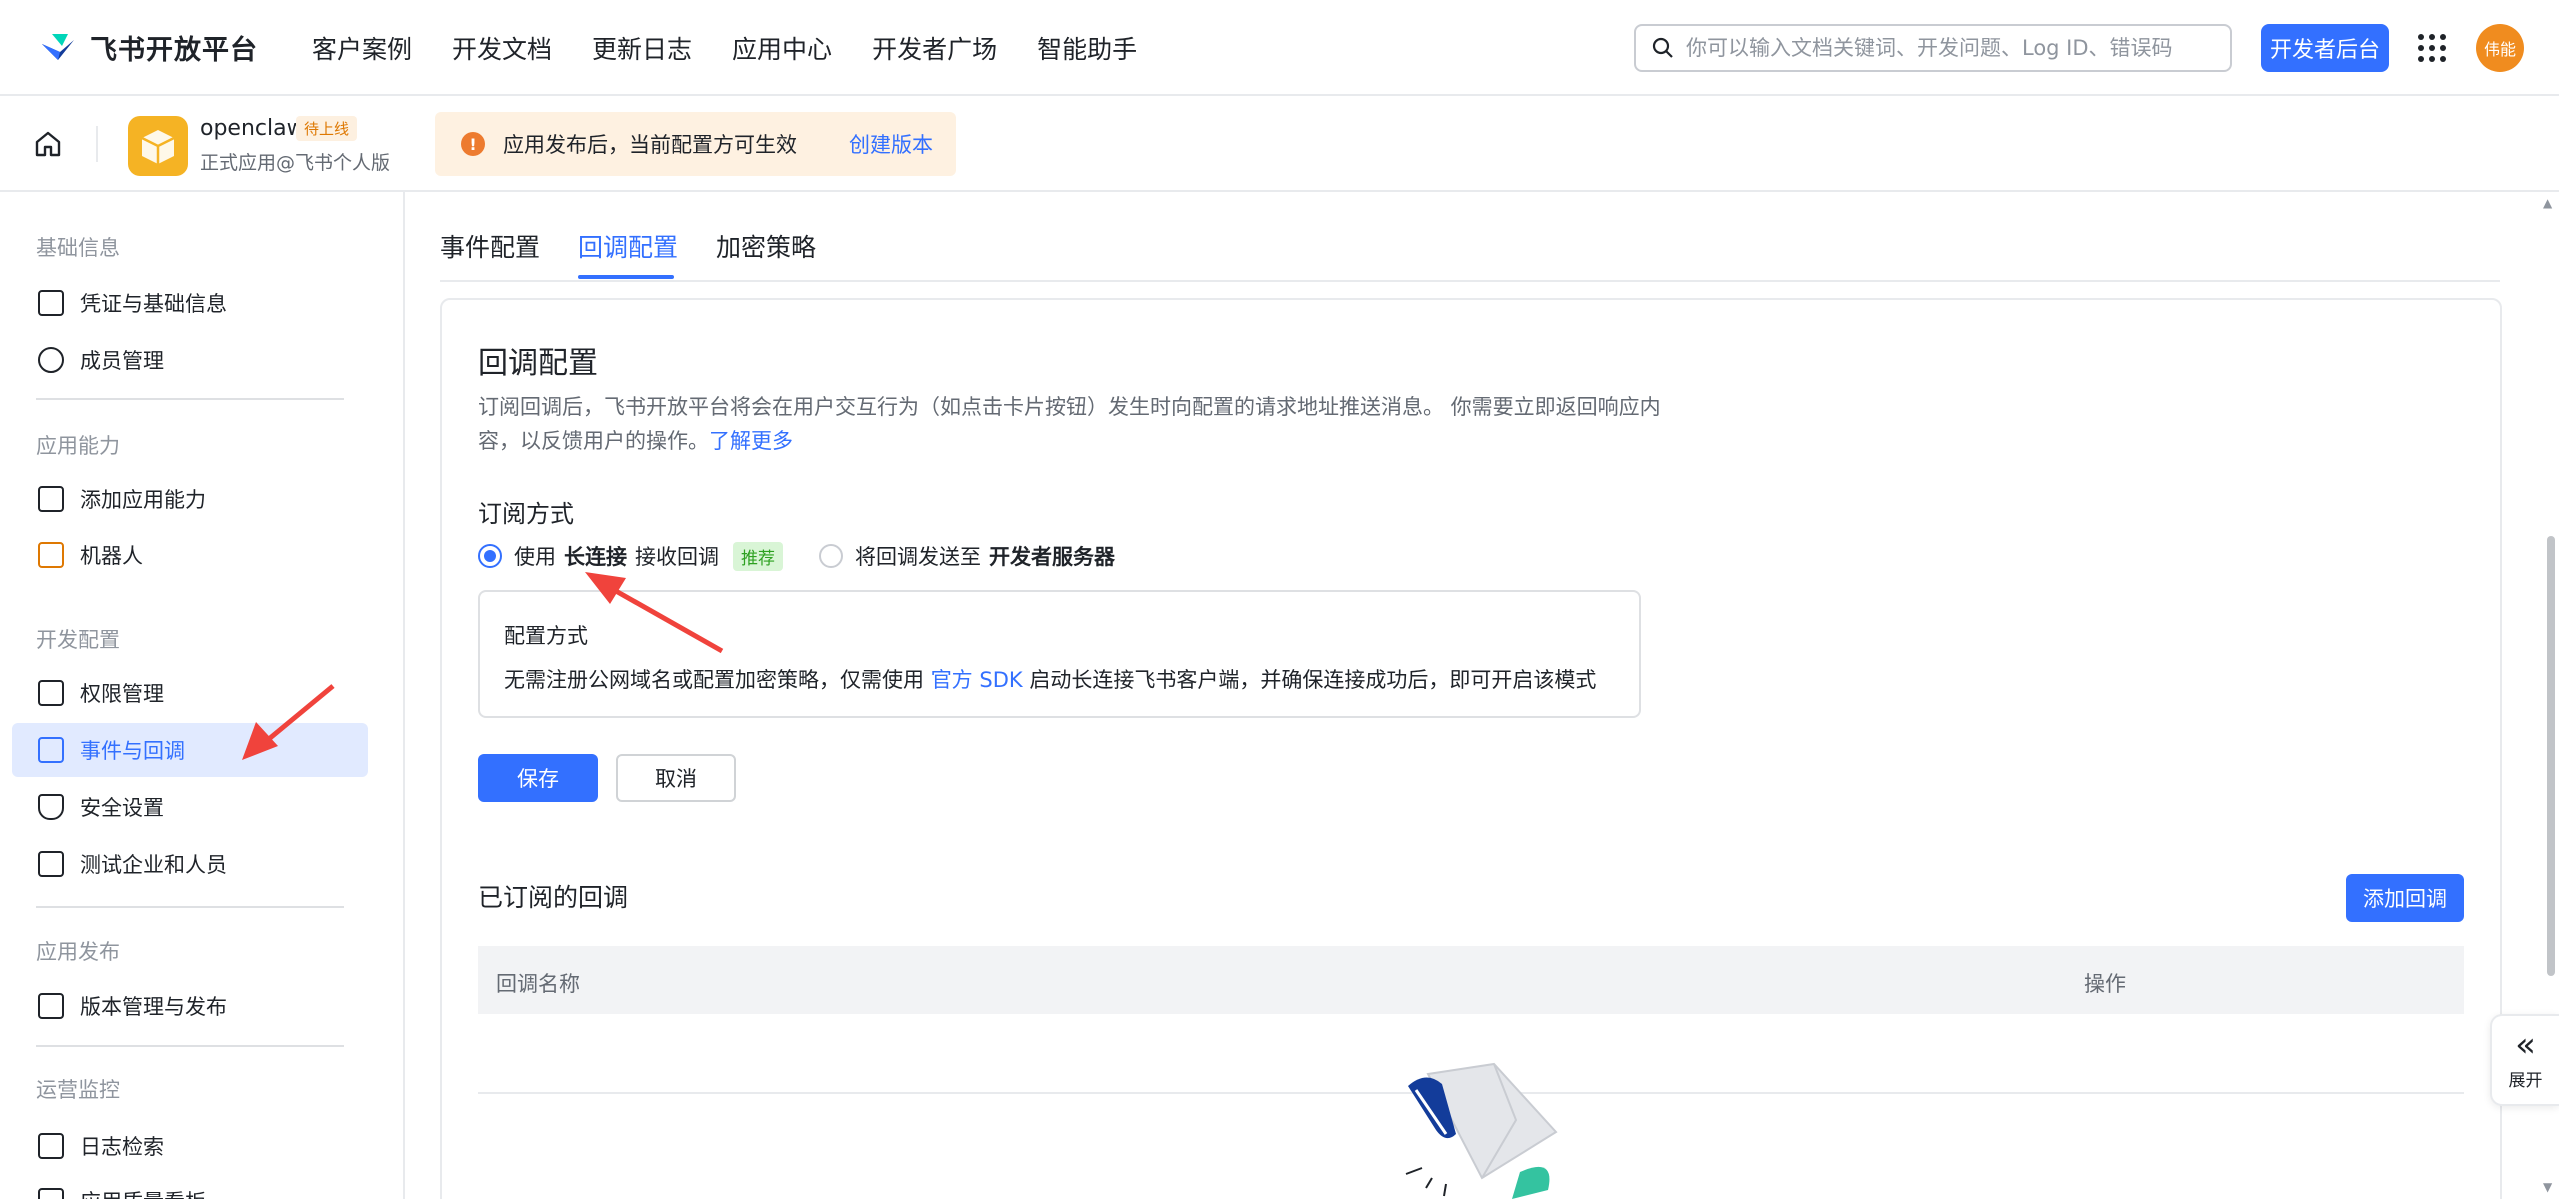 This screenshot has height=1199, width=2559. Describe the element at coordinates (1662, 47) in the screenshot. I see `search-icon` at that location.